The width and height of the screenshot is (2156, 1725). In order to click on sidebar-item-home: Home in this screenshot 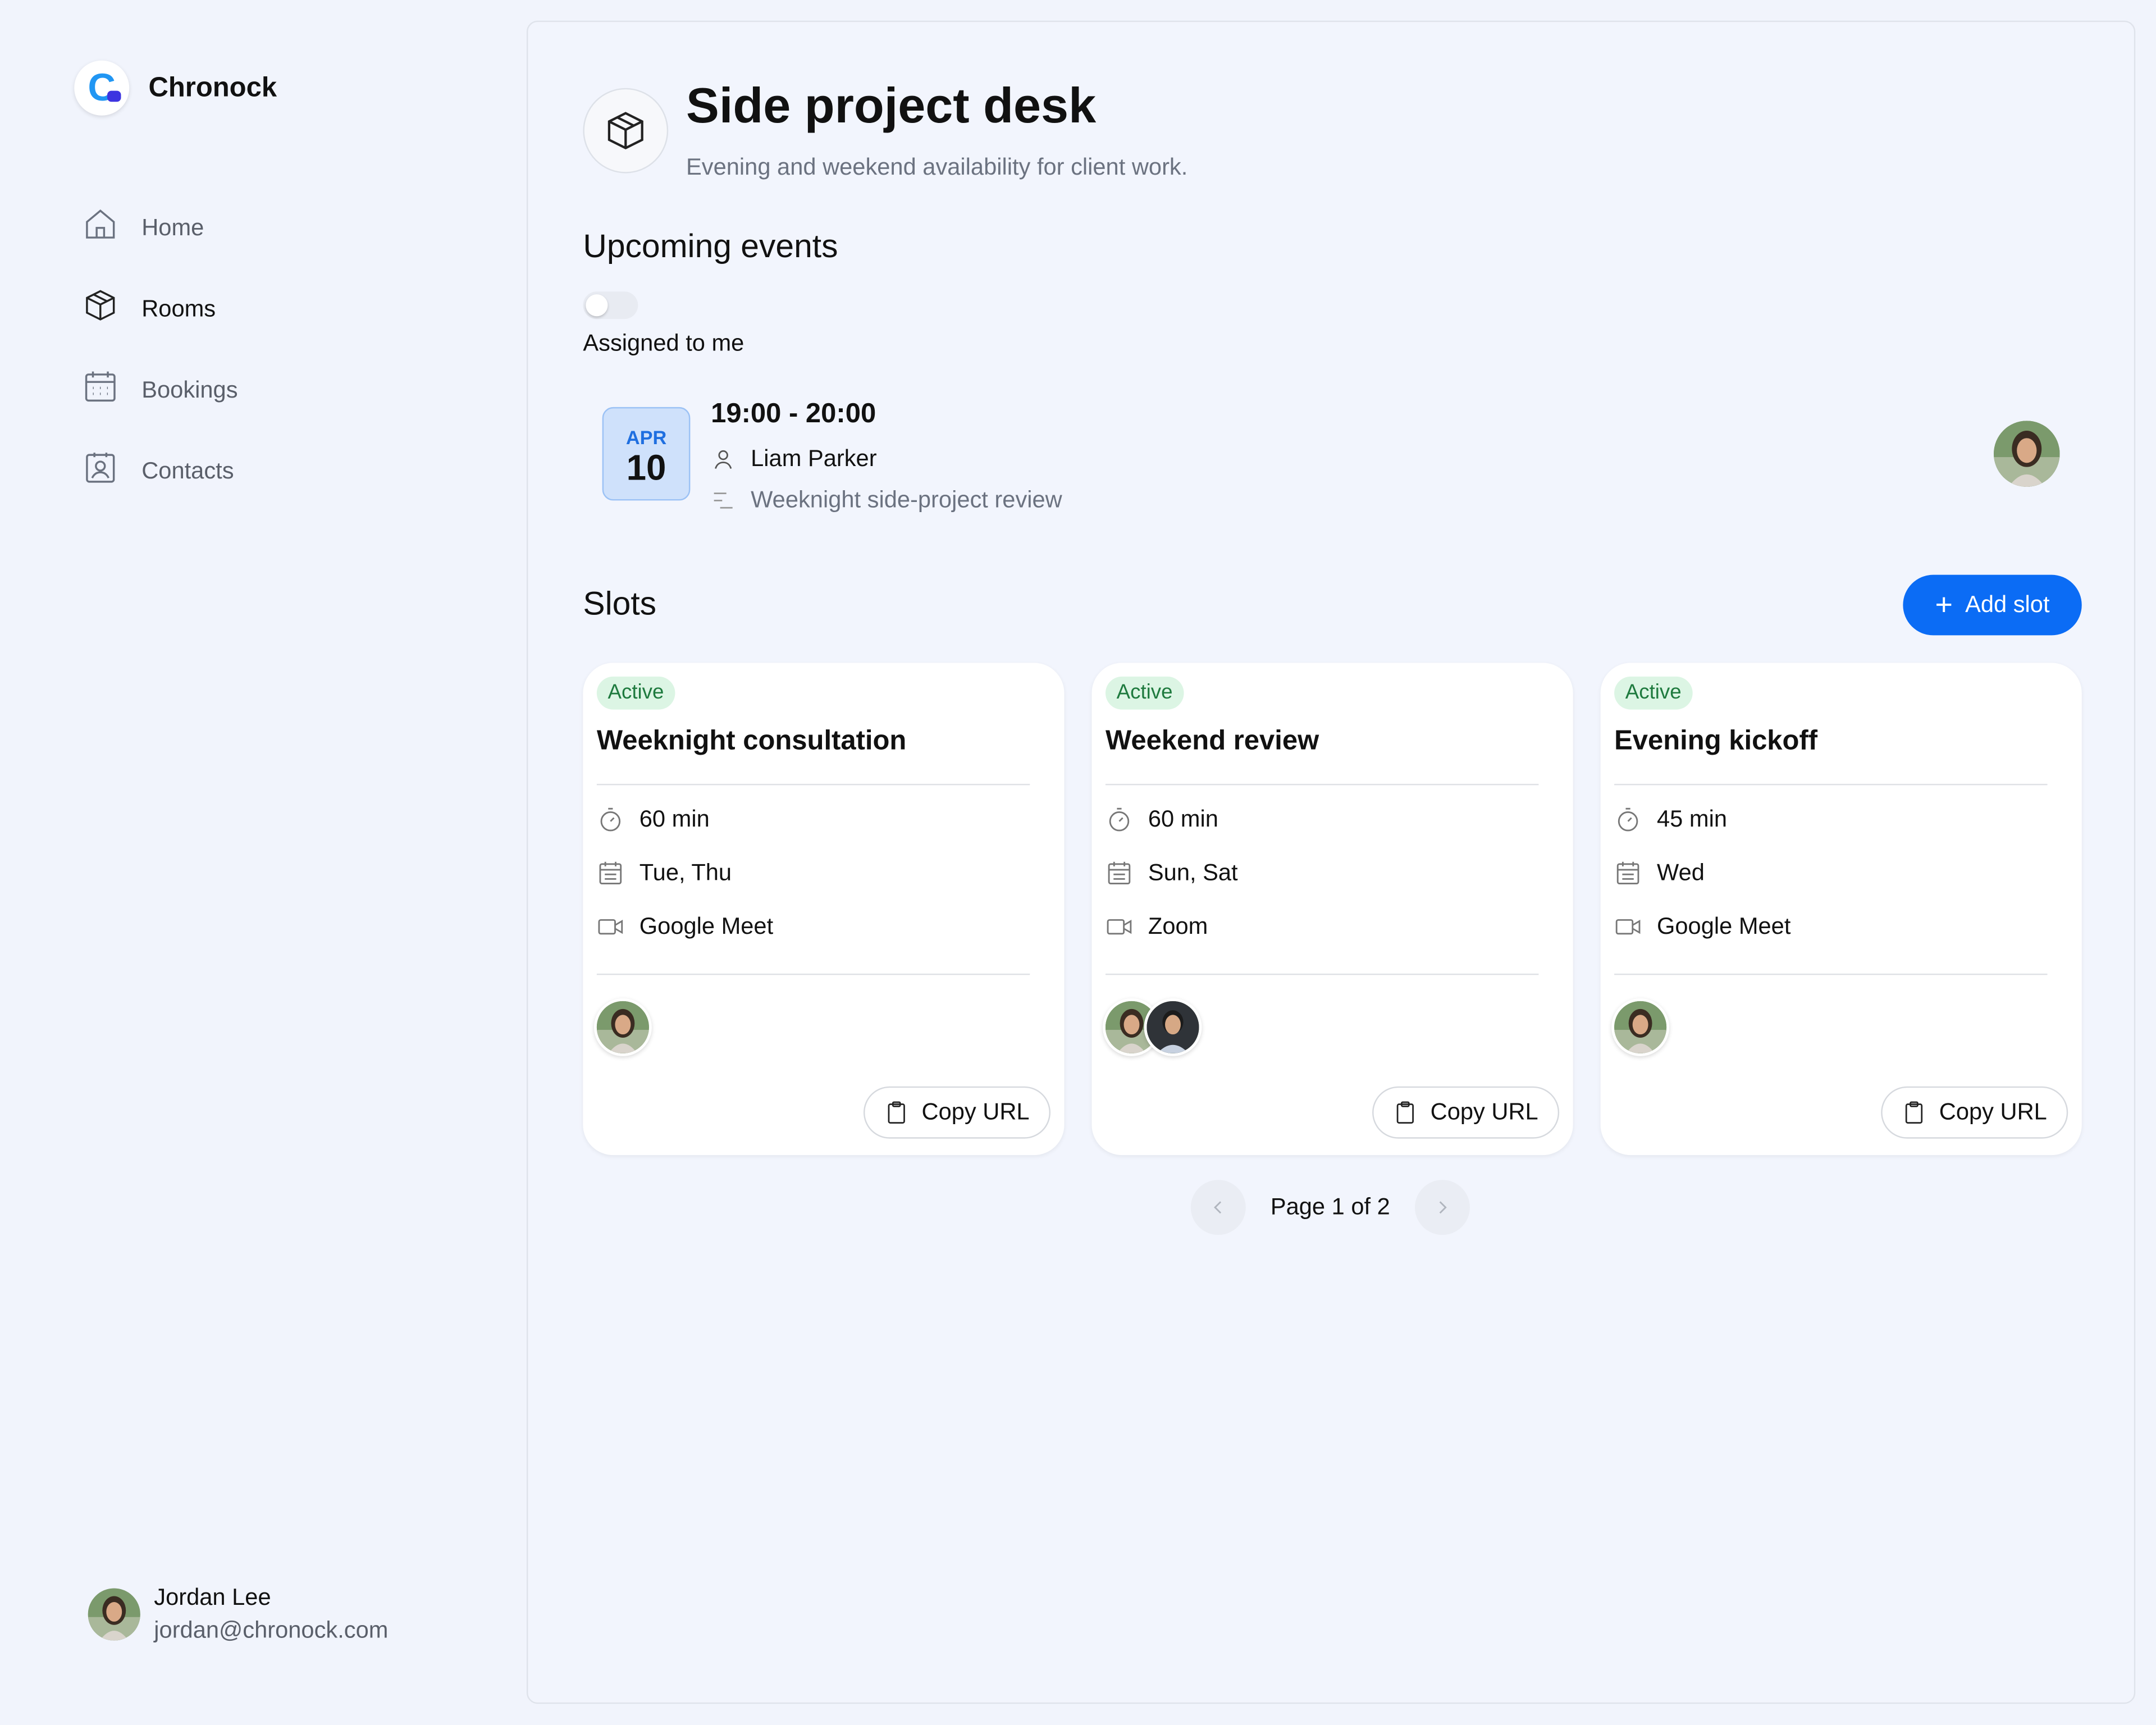, I will do `click(160, 227)`.